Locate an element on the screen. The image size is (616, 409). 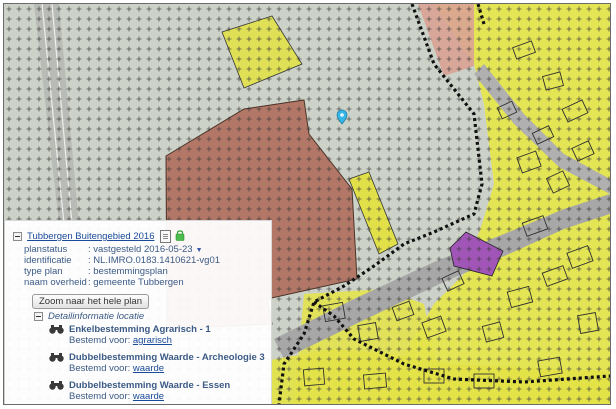
prop-key: type plan is located at coordinates (43, 271).